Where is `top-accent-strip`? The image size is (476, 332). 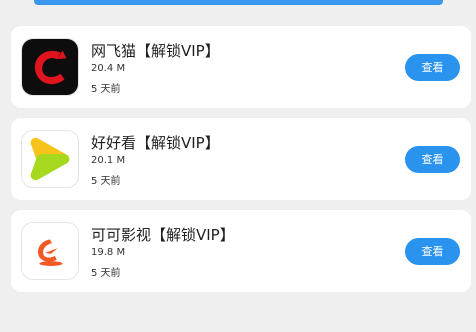
top-accent-strip is located at coordinates (238, 2).